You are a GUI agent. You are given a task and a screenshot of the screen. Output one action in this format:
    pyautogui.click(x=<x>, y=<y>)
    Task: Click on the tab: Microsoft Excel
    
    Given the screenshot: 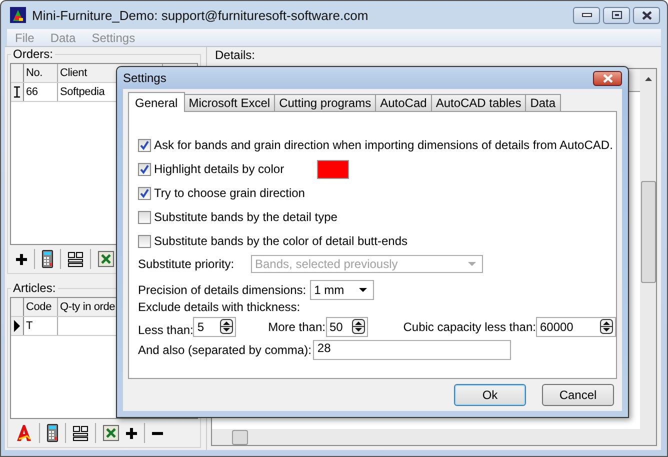 What is the action you would take?
    pyautogui.click(x=230, y=102)
    